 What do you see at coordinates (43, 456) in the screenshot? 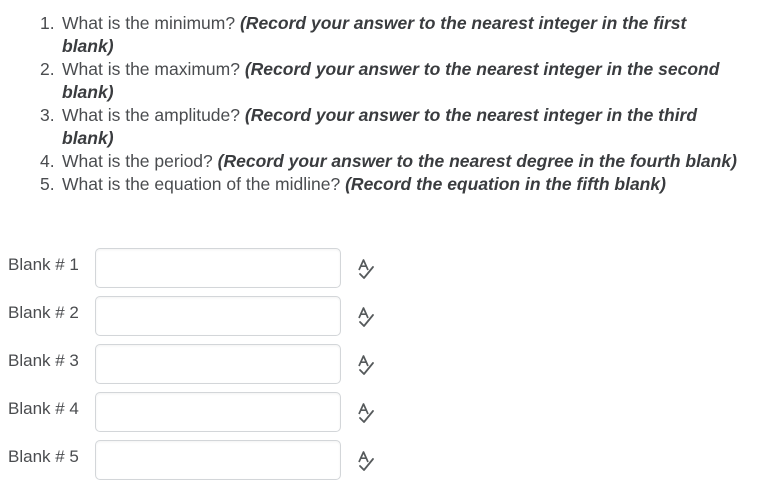
I see `blank-label: Blank # 5` at bounding box center [43, 456].